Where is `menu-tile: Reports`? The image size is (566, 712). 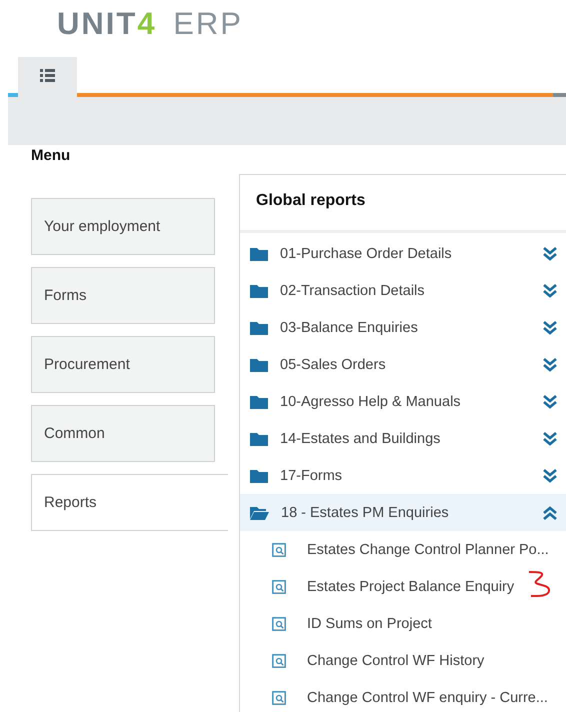
menu-tile: Reports is located at coordinates (129, 502).